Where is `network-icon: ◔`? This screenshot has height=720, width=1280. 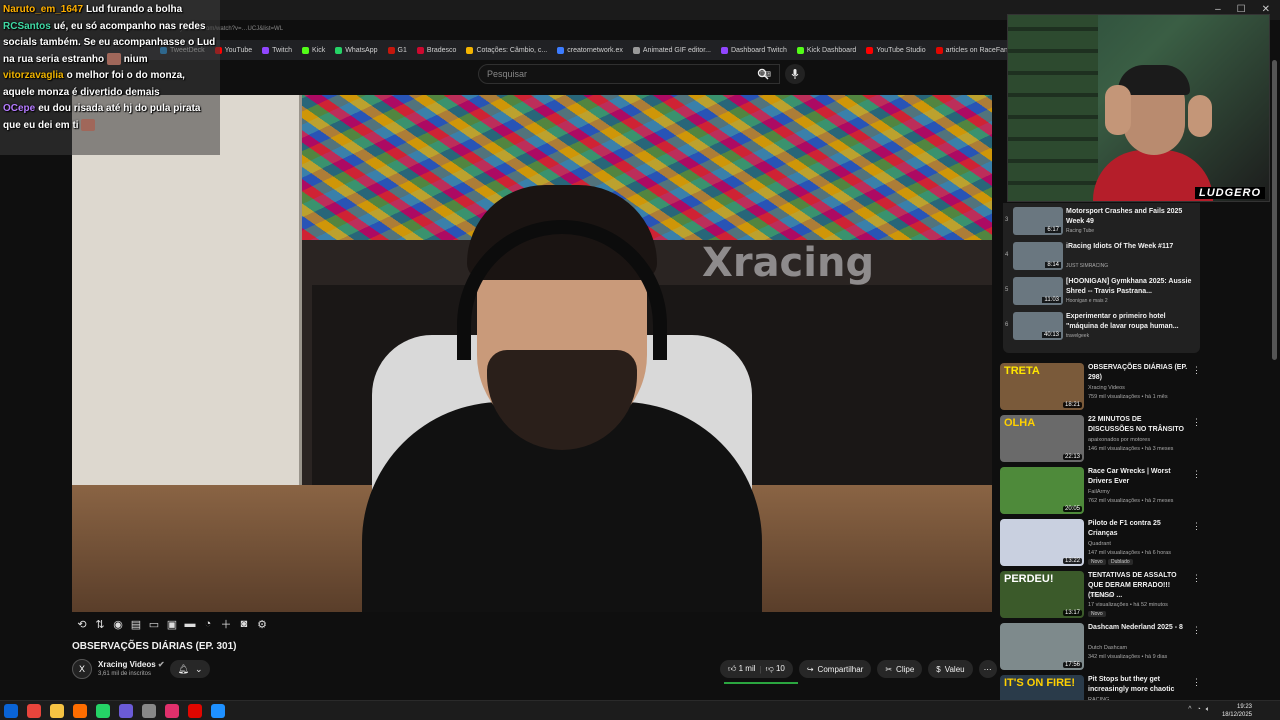 network-icon: ◔ is located at coordinates (1199, 710).